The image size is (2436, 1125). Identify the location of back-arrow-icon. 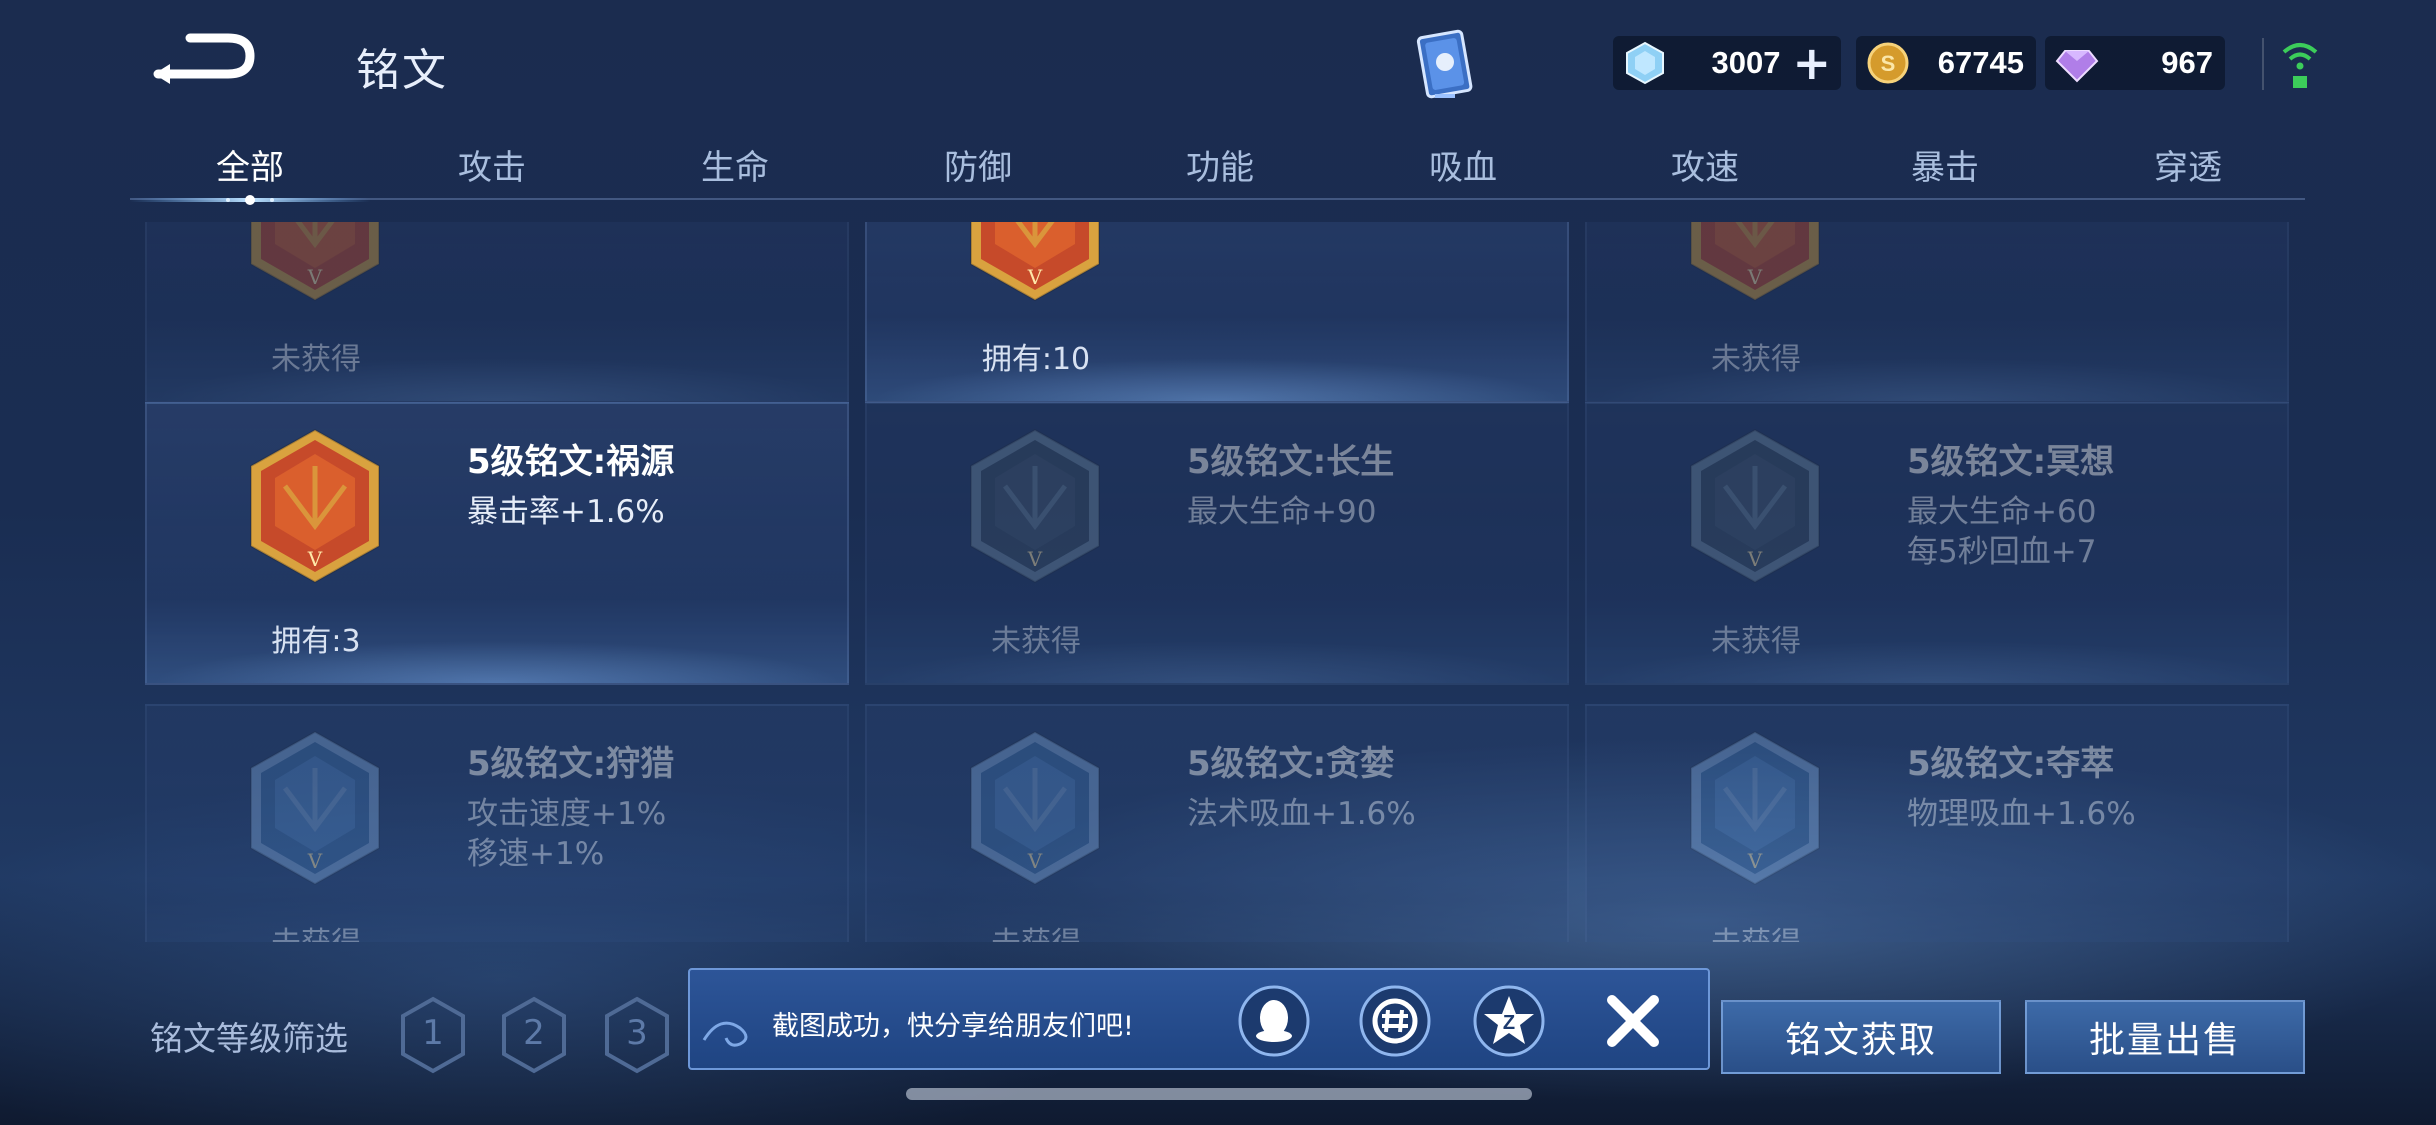
(204, 58).